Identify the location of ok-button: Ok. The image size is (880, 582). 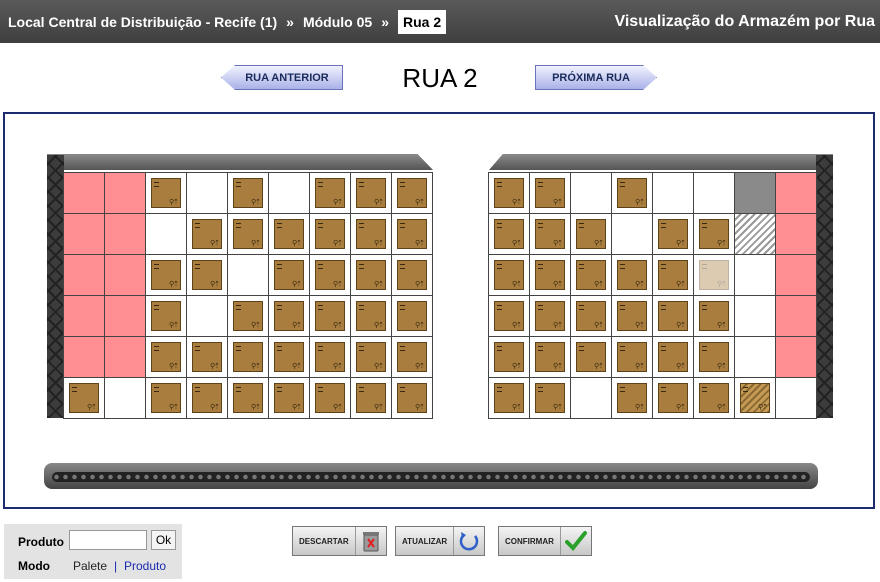
(163, 540).